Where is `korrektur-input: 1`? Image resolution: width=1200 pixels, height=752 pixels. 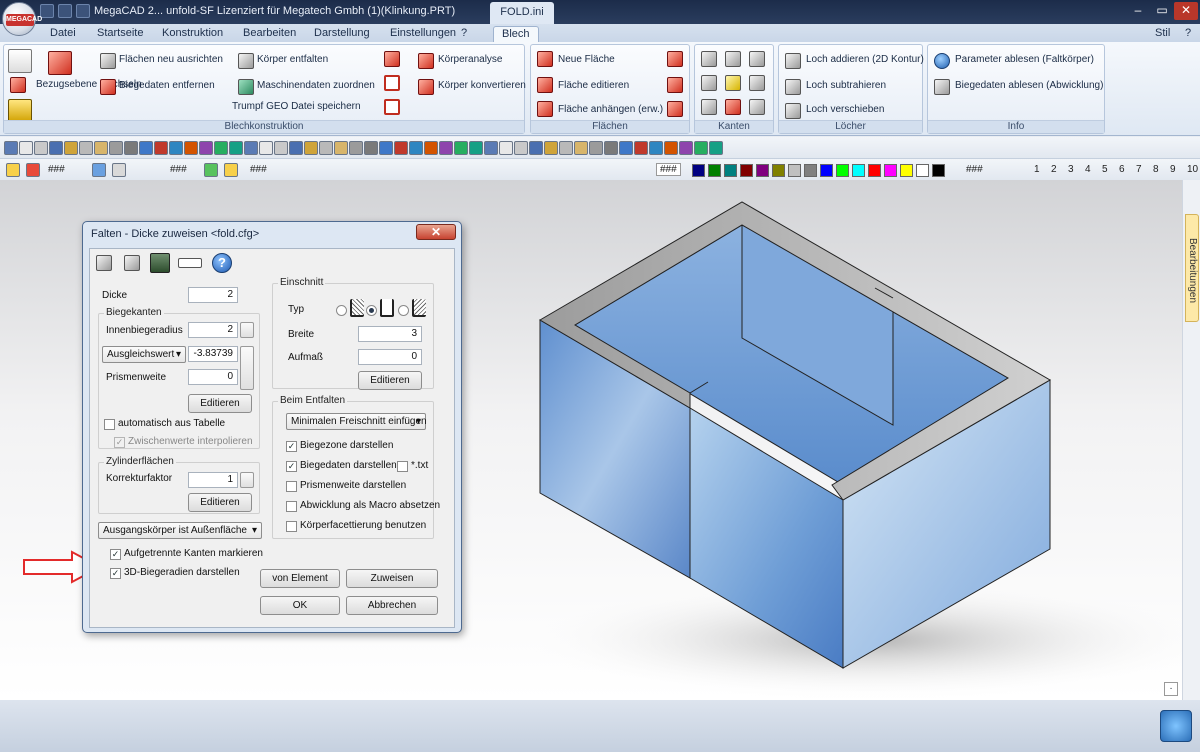
korrektur-input: 1 is located at coordinates (213, 480).